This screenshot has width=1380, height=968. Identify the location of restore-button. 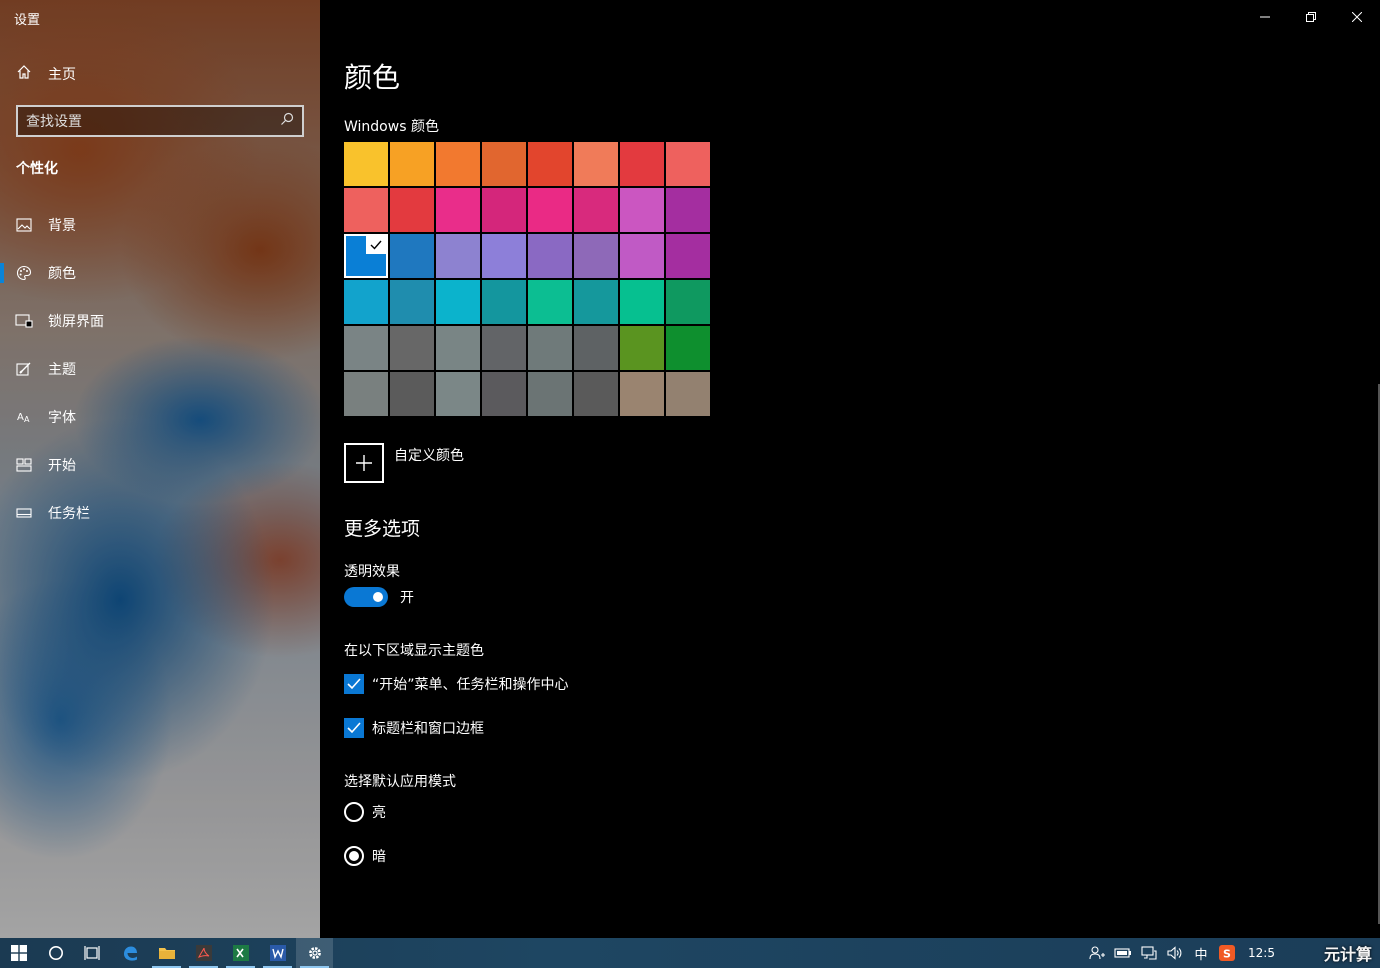
(1311, 17).